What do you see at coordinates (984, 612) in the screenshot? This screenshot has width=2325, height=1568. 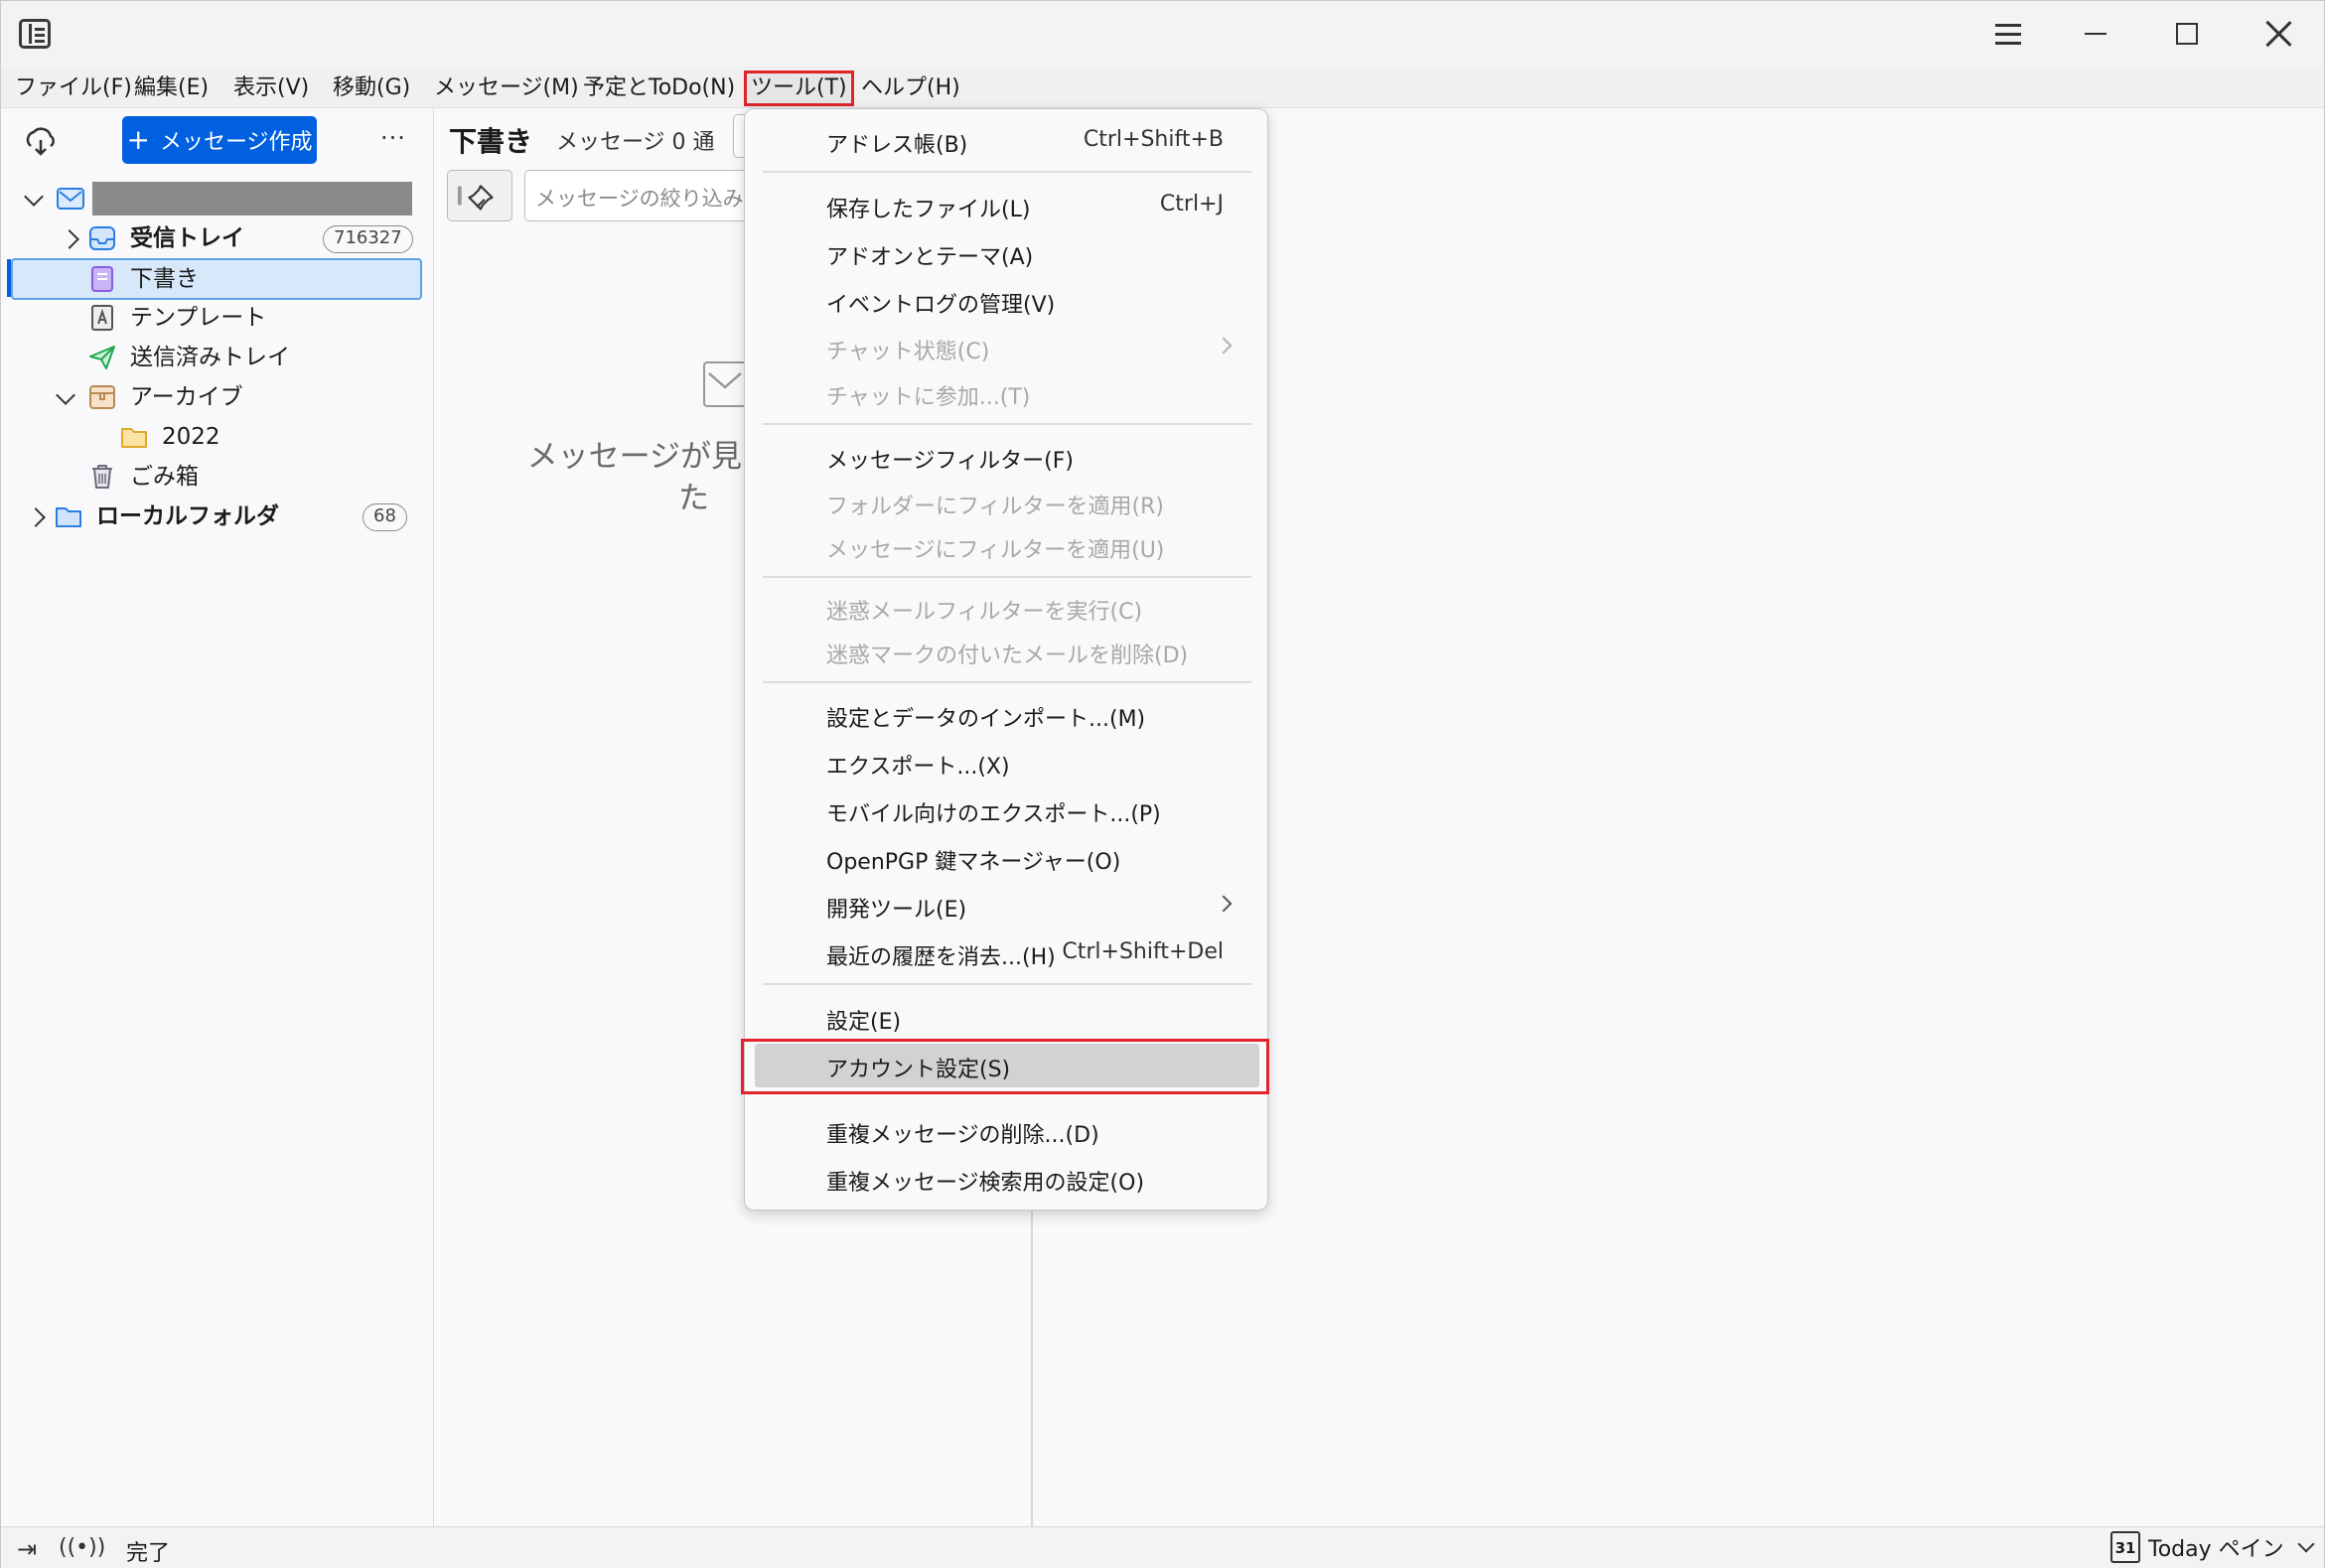 I see `menuitem-label: 迷惑メールフィルターを実行(C)` at bounding box center [984, 612].